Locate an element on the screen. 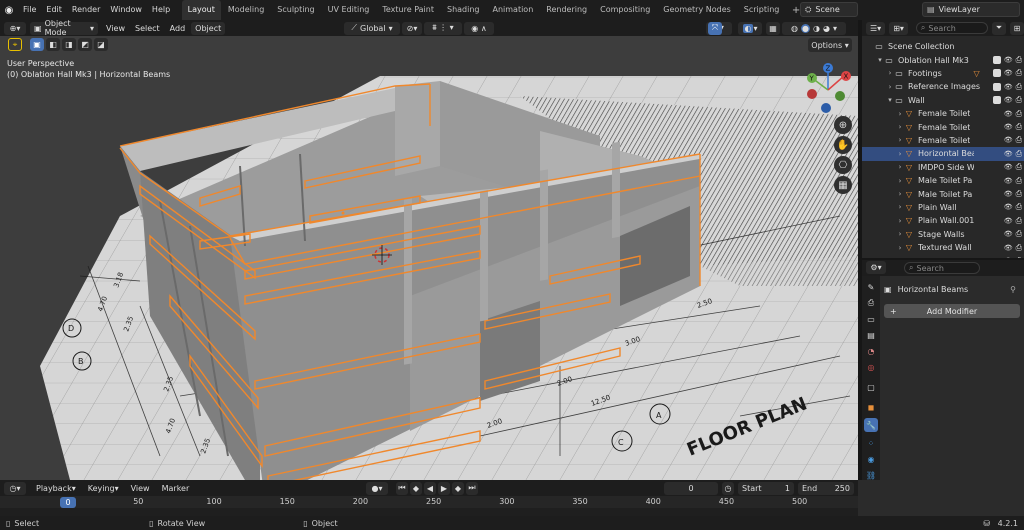 This screenshot has width=1024, height=530. new-collection-icon: ⊞ is located at coordinates (1017, 28).